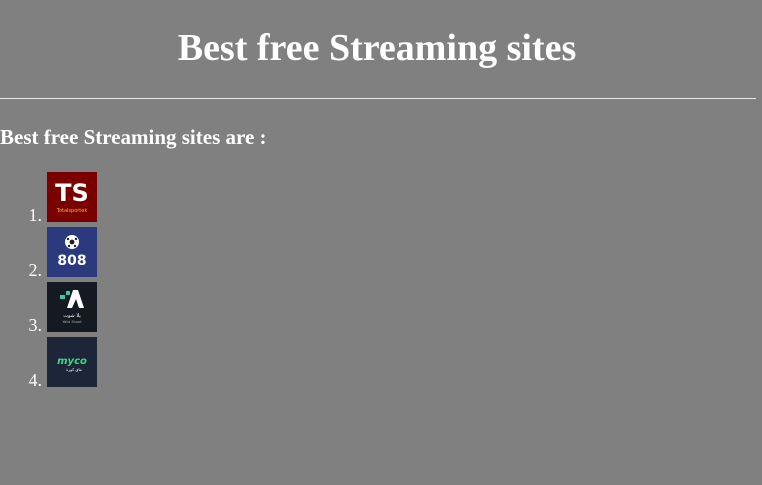 The height and width of the screenshot is (485, 762). I want to click on list-item-number: 4., so click(35, 380).